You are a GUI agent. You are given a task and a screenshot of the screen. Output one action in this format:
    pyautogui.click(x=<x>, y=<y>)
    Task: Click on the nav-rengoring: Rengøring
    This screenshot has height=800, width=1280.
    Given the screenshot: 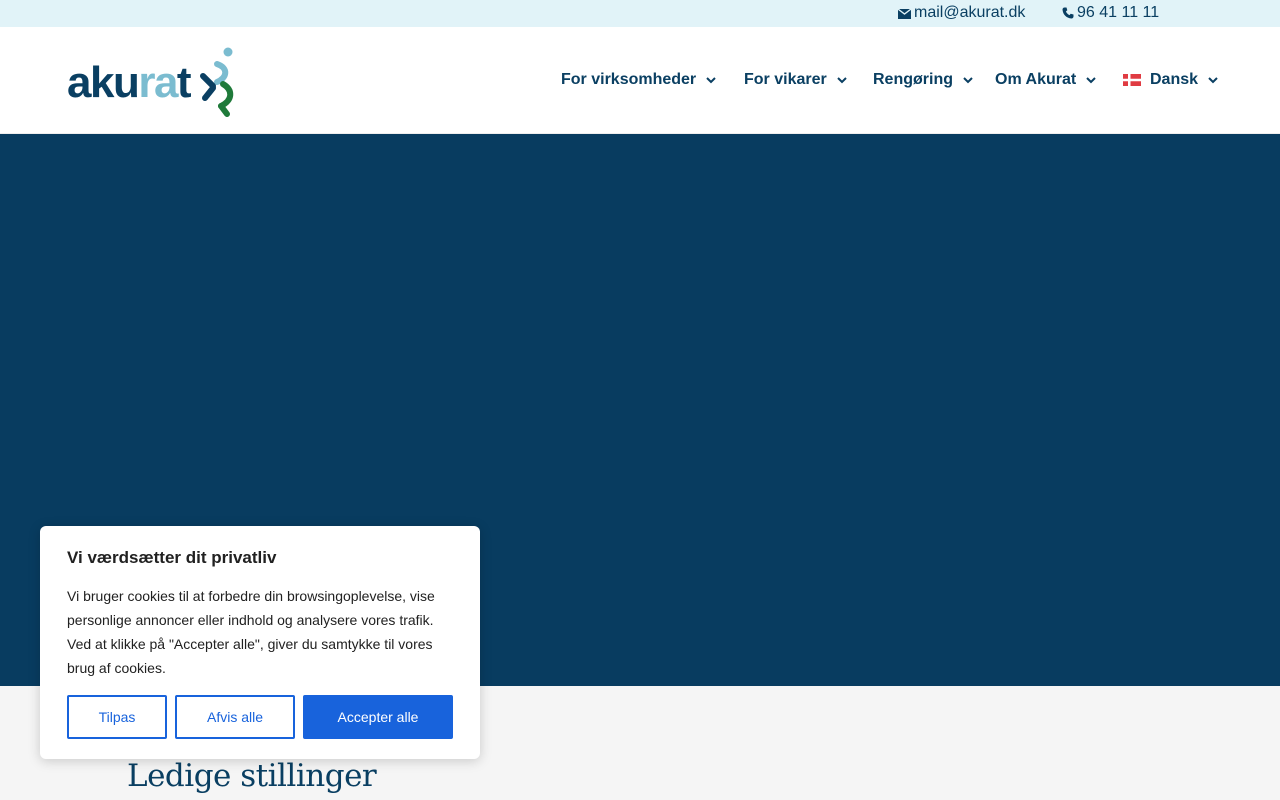 What is the action you would take?
    pyautogui.click(x=923, y=80)
    